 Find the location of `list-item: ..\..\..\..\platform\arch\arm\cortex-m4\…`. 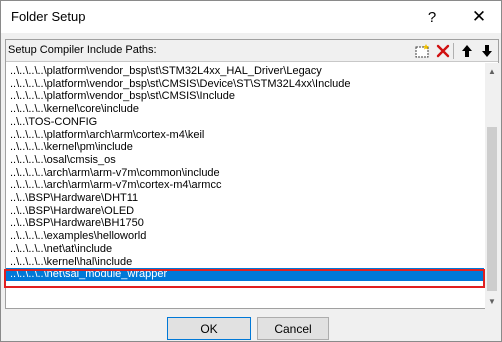

list-item: ..\..\..\..\platform\arch\arm\cortex-m4\… is located at coordinates (245, 135).